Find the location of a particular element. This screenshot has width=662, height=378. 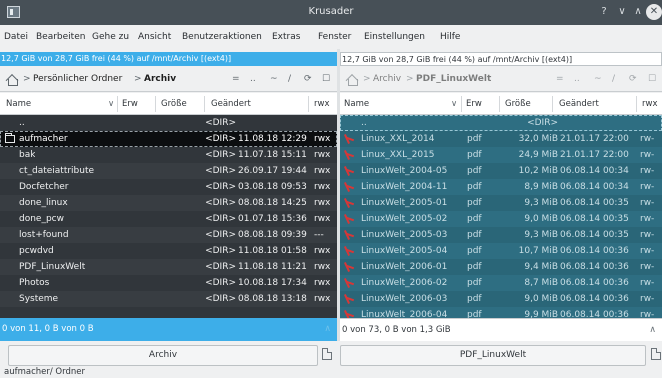

breadcrumb-home-folder: Persönlicher Ordner is located at coordinates (77, 79).